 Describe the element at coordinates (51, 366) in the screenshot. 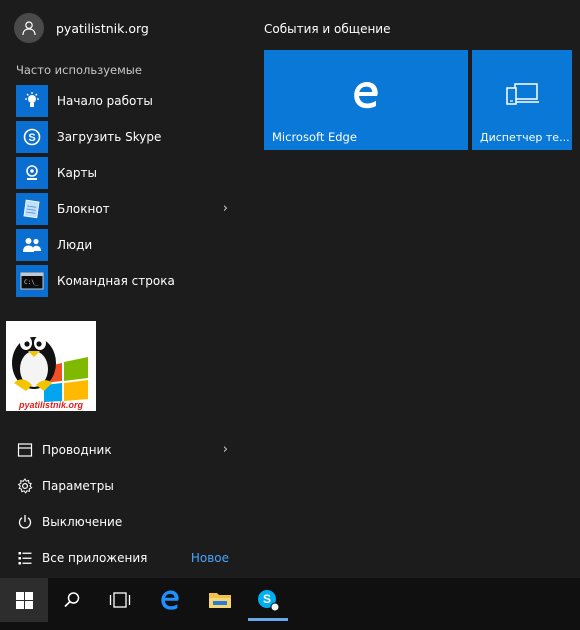

I see `site-logo-image: pyatilistnik.org` at that location.